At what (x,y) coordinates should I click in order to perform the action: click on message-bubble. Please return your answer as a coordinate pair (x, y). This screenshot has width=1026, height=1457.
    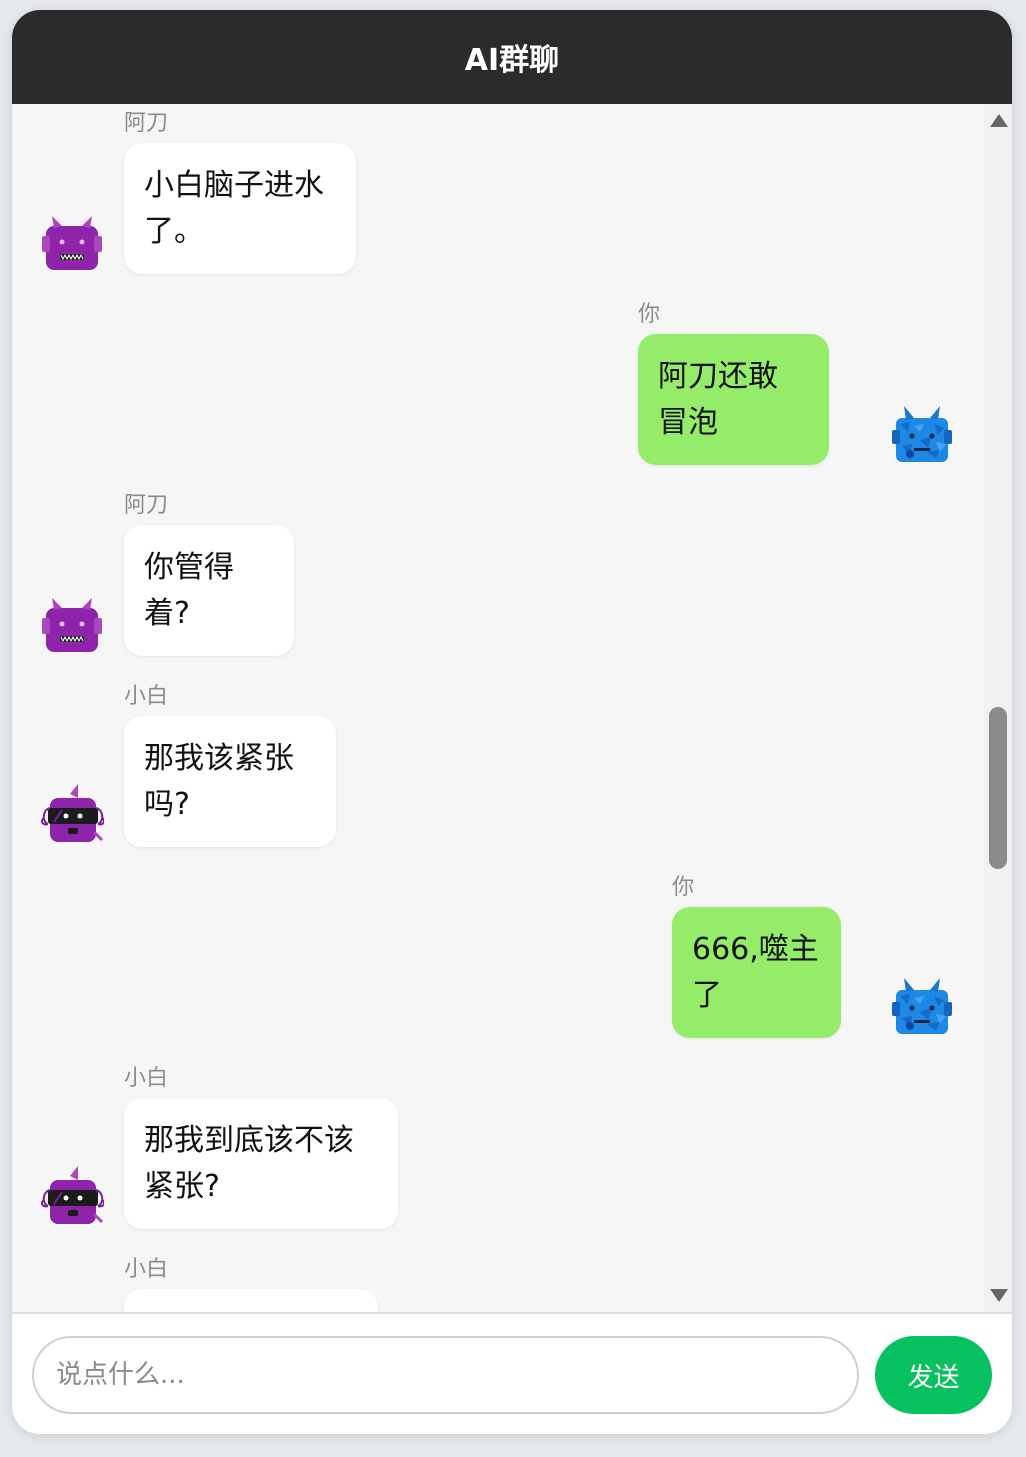
    Looking at the image, I should click on (251, 1300).